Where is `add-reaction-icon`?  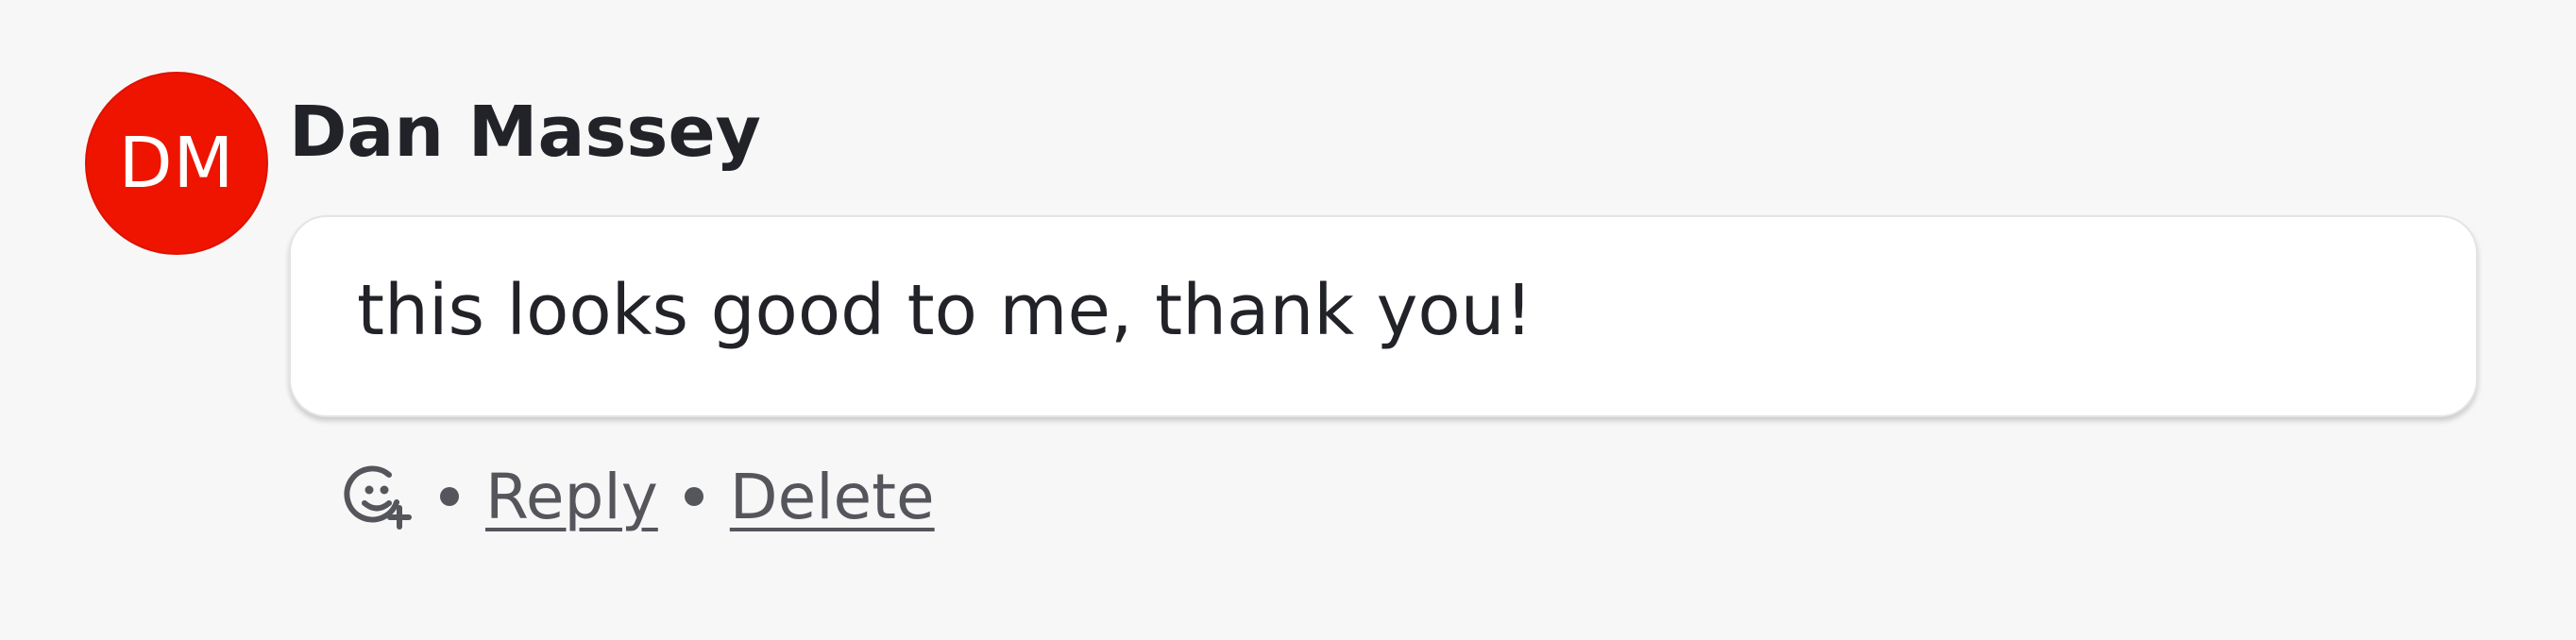
add-reaction-icon is located at coordinates (378, 497).